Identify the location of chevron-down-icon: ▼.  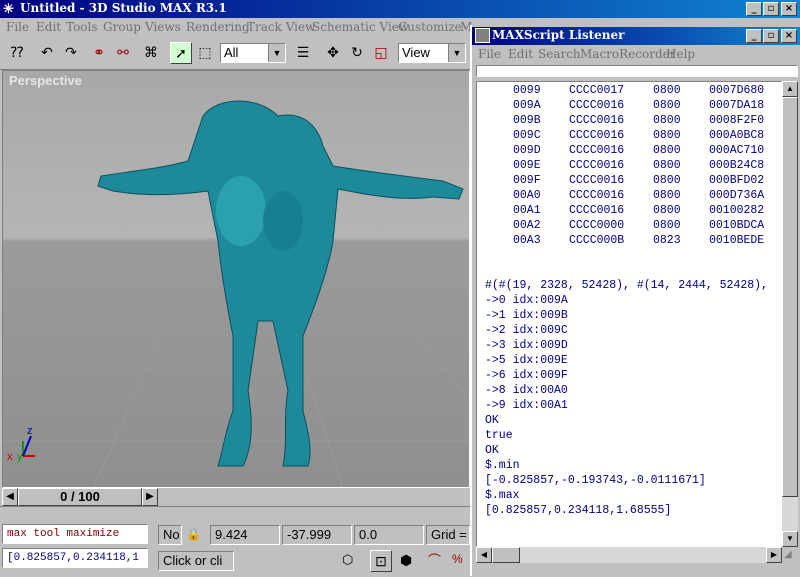
(456, 53).